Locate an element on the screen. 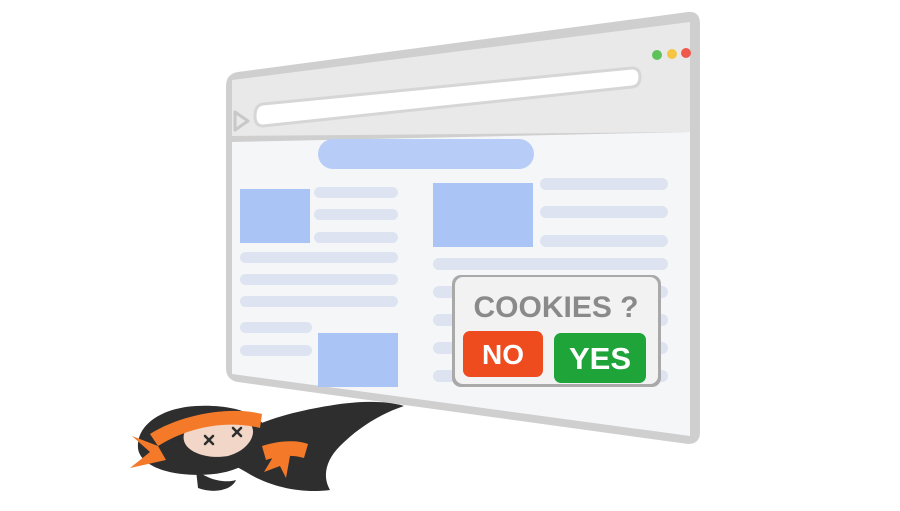 The width and height of the screenshot is (900, 511). window-control-red-icon is located at coordinates (686, 53).